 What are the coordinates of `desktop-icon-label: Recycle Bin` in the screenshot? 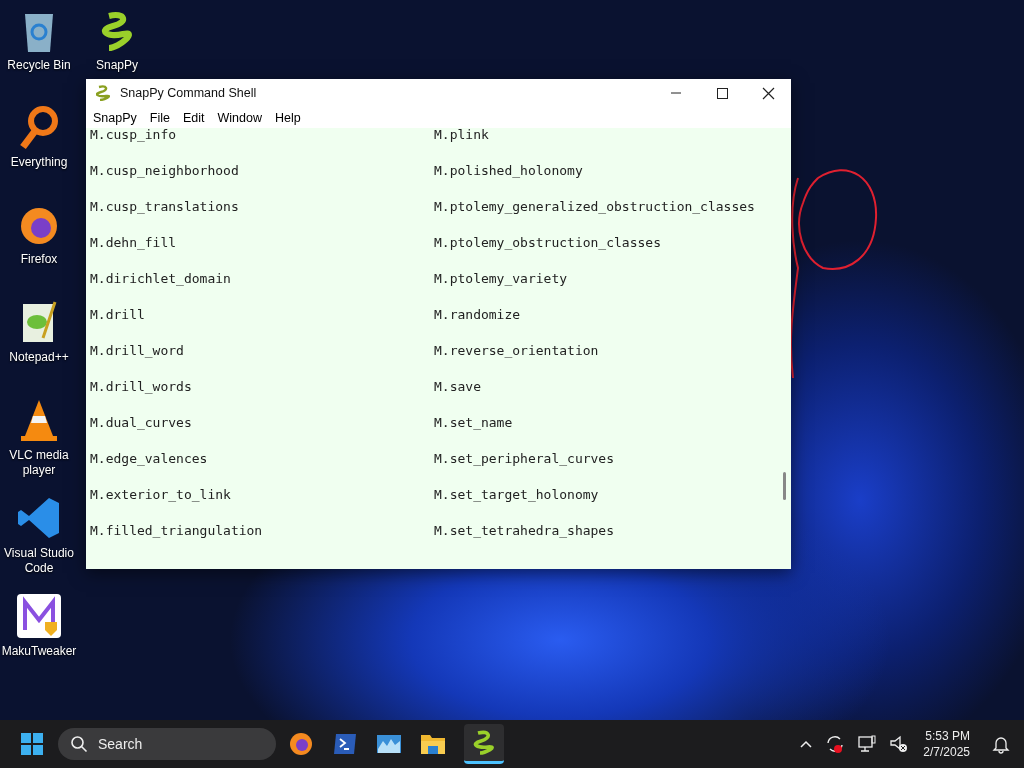 It's located at (39, 65).